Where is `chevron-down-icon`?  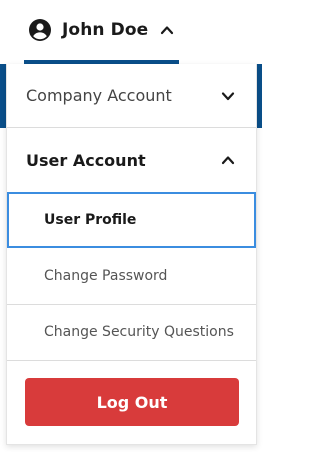
chevron-down-icon is located at coordinates (228, 95).